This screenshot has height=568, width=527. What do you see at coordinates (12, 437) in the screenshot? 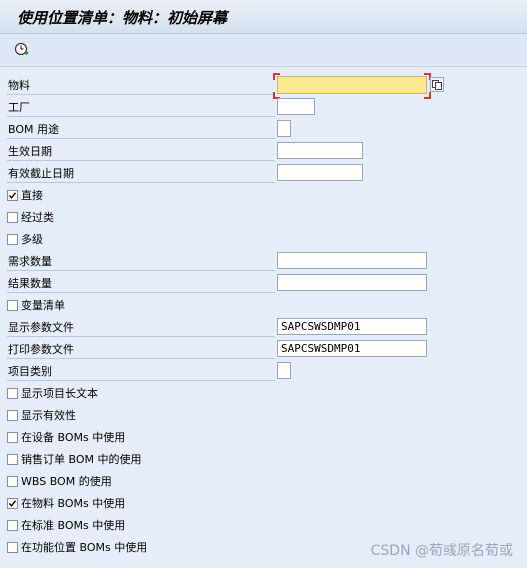
I see `equipment-boms-checkbox` at bounding box center [12, 437].